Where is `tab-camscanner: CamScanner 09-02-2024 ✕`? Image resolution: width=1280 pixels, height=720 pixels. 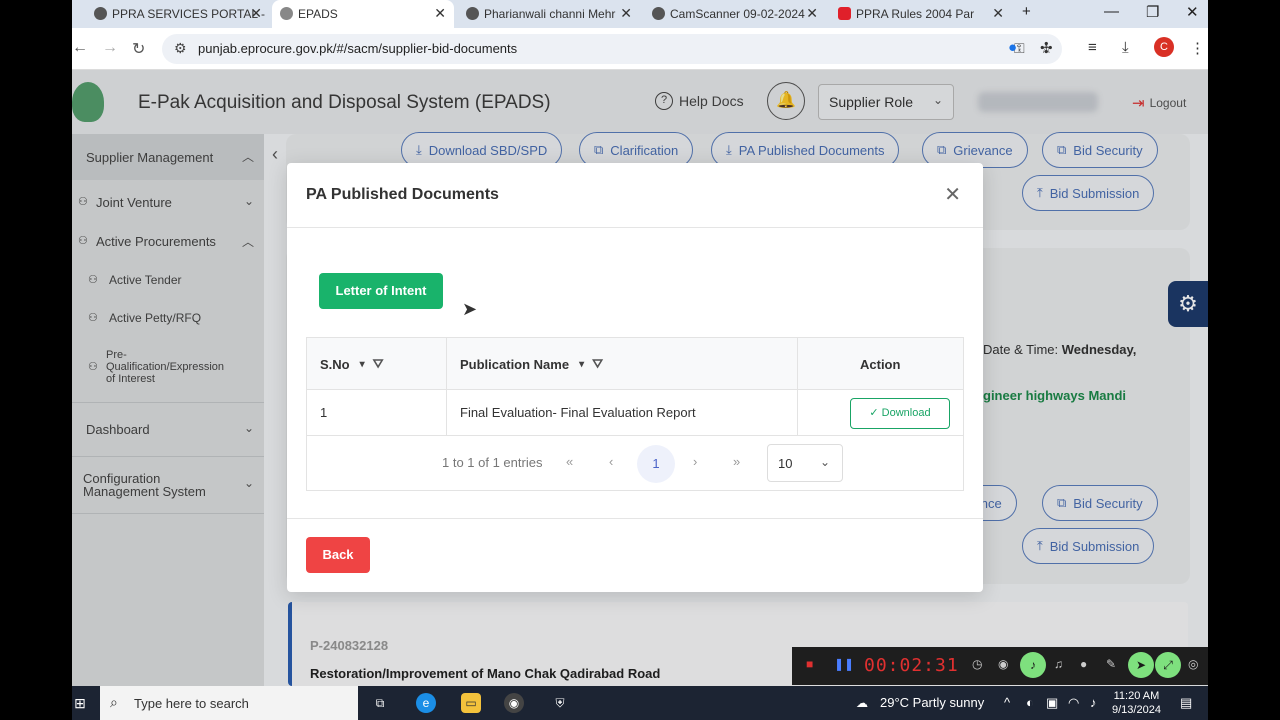
tab-camscanner: CamScanner 09-02-2024 ✕ is located at coordinates (735, 14).